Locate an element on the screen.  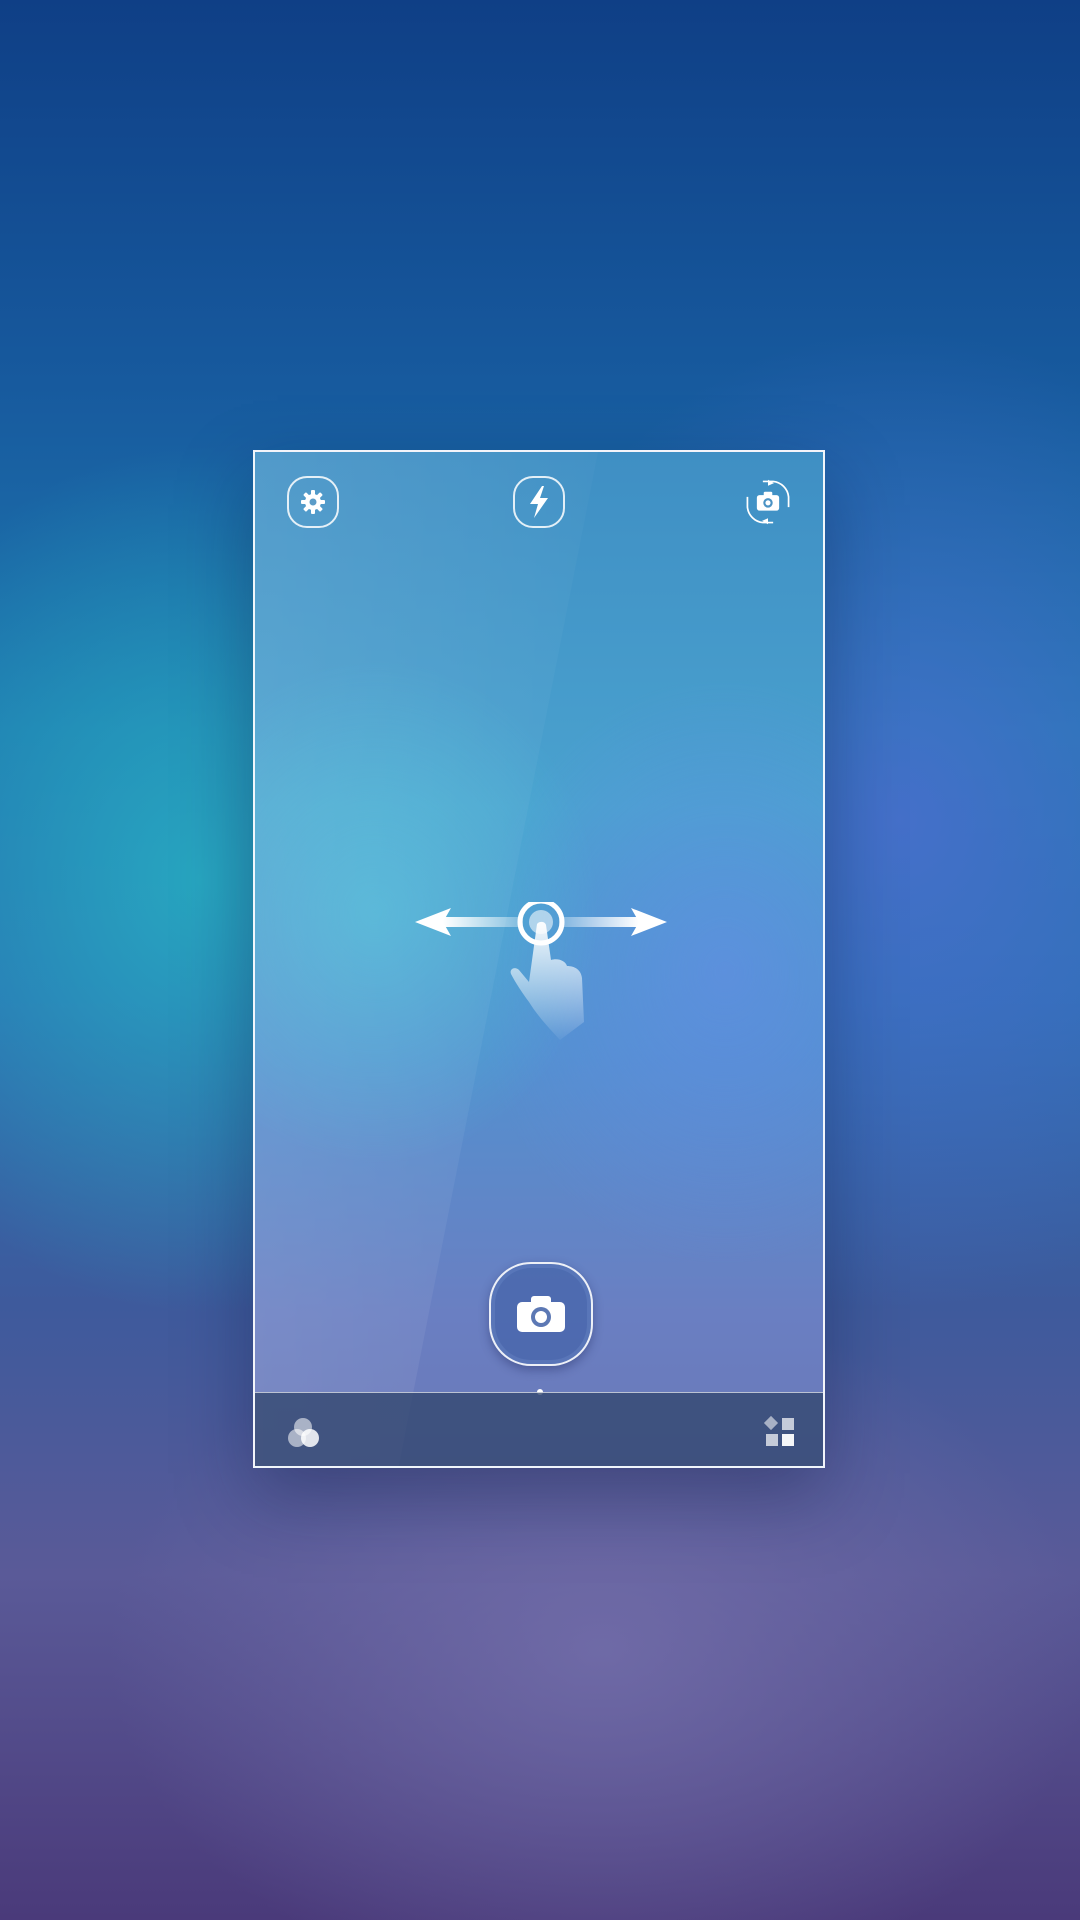
camera-modes-button is located at coordinates (780, 1432).